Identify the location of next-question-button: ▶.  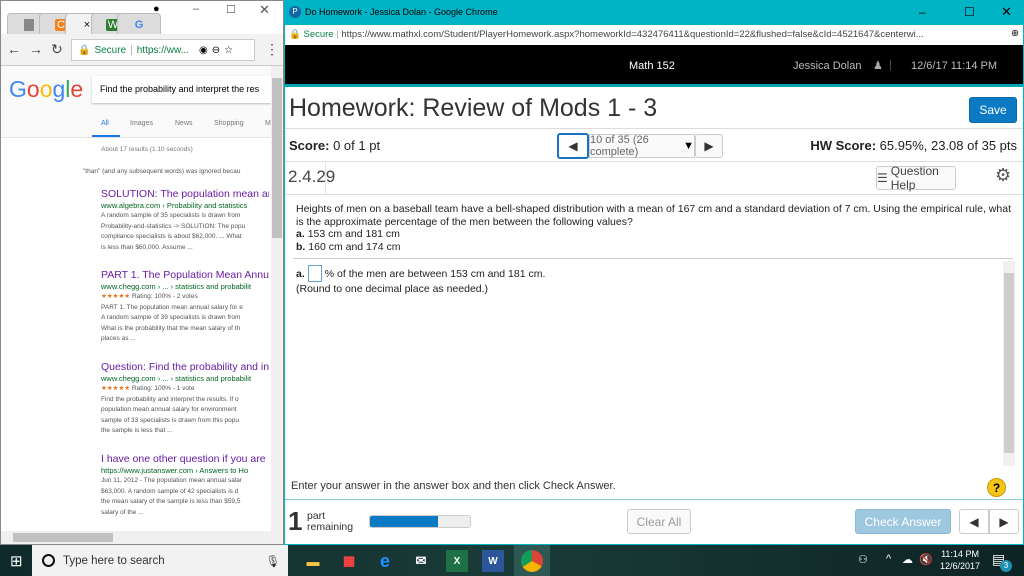
(709, 146).